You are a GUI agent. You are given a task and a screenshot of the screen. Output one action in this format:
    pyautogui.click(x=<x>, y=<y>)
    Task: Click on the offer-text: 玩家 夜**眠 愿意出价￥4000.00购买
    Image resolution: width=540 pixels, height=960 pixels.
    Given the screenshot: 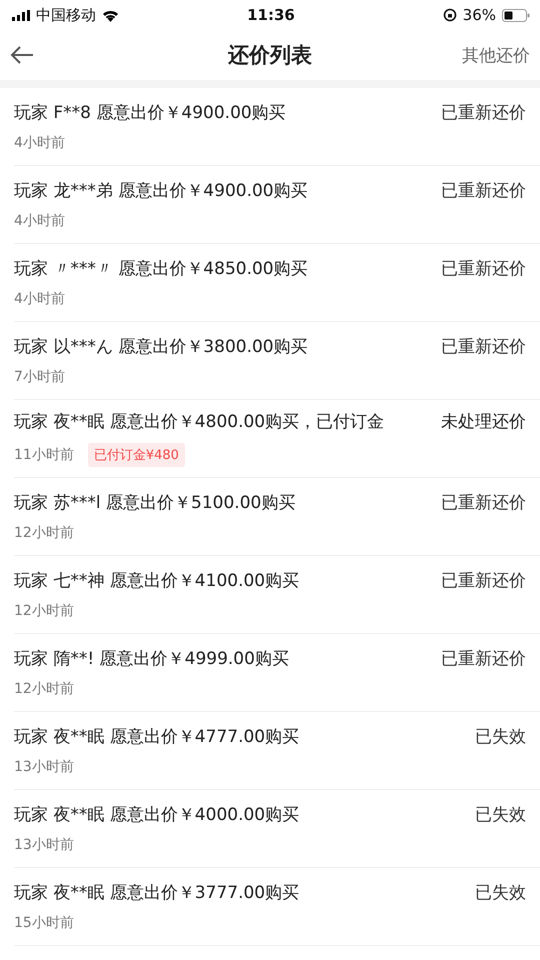 What is the action you would take?
    pyautogui.click(x=157, y=815)
    